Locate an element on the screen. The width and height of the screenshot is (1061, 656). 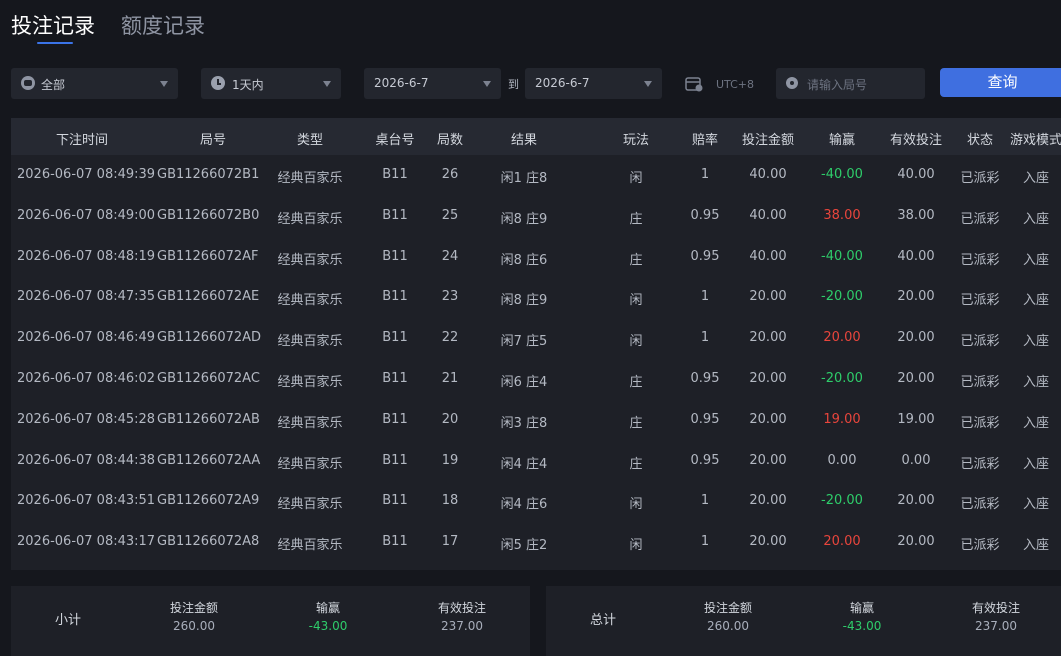
date-to-select: 2026-6-7 is located at coordinates (593, 83).